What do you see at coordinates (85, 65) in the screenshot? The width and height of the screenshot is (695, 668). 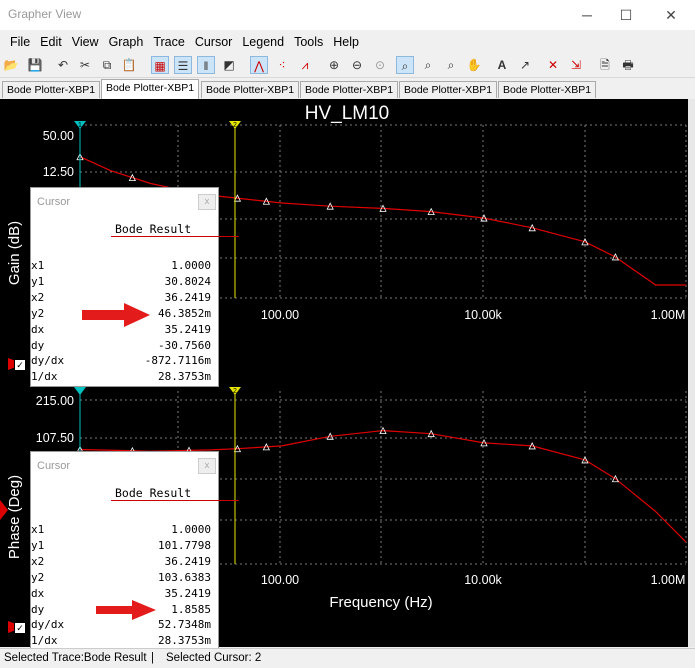 I see `cut-icon: ✂` at bounding box center [85, 65].